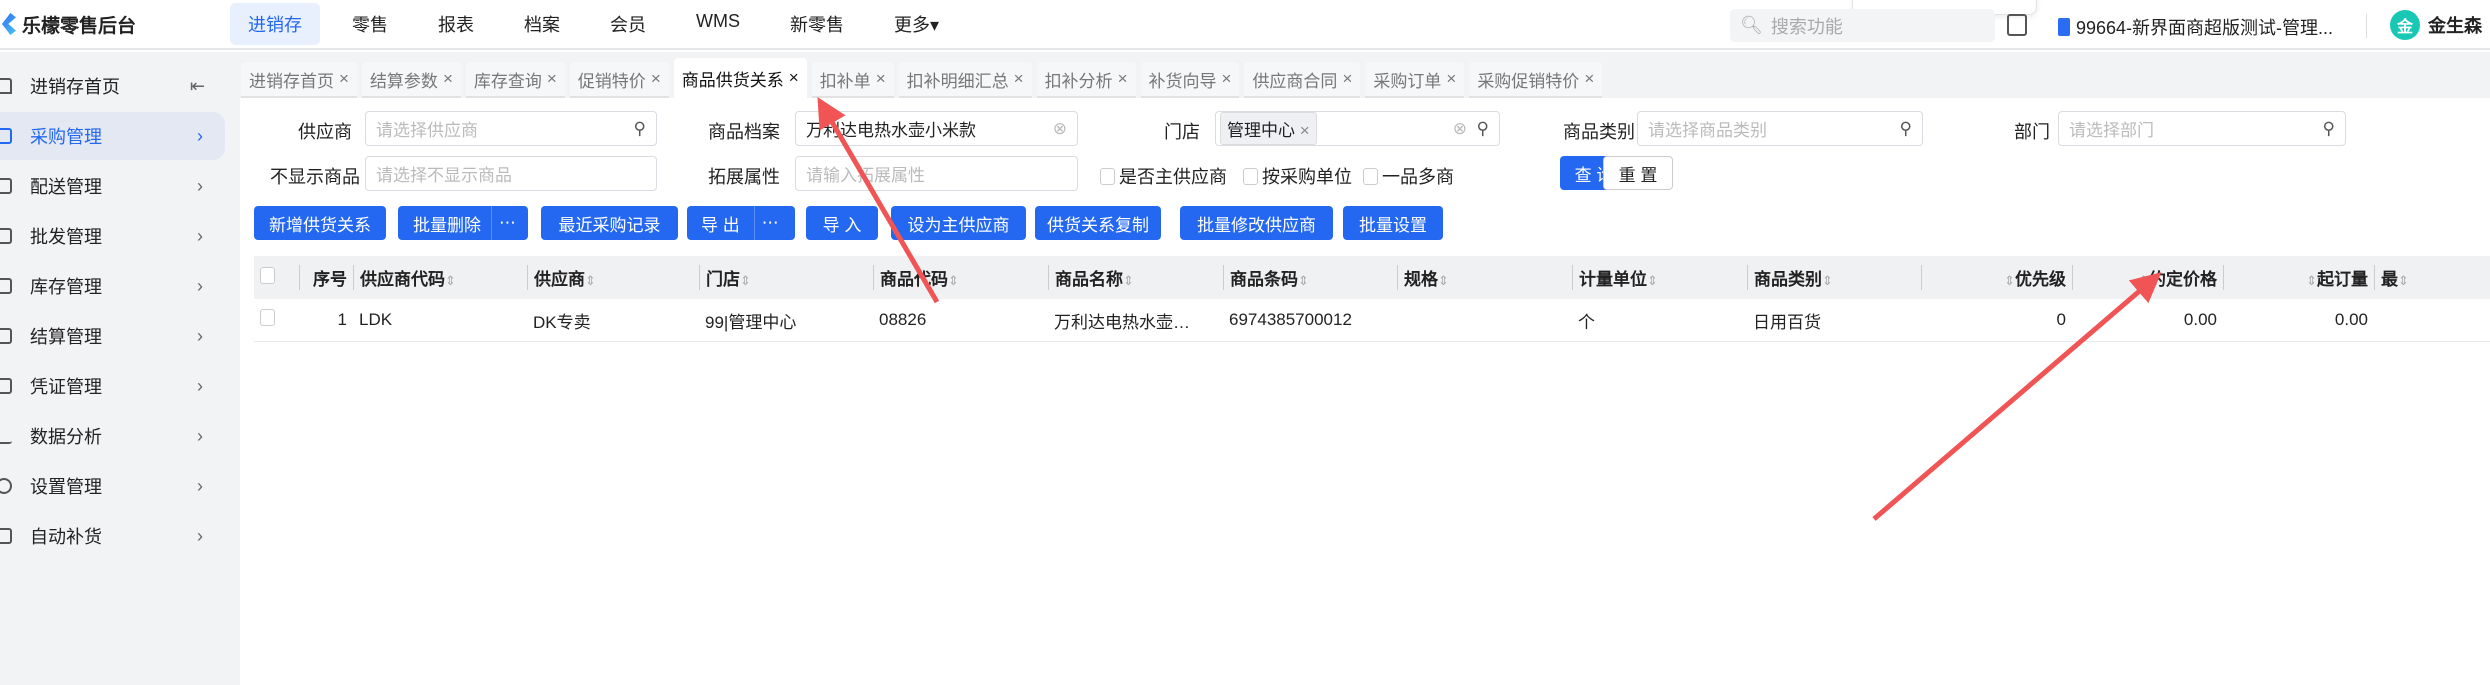 This screenshot has width=2490, height=685. I want to click on nav-report: 报表, so click(456, 24).